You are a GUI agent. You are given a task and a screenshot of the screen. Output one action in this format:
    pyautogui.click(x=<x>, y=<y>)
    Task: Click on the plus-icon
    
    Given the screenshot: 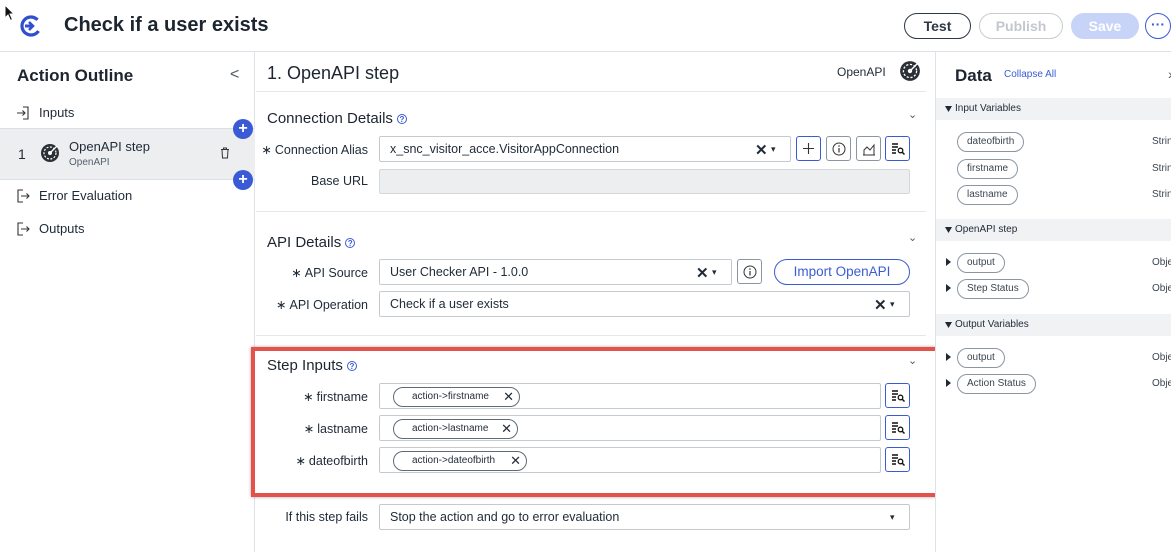 What is the action you would take?
    pyautogui.click(x=808, y=148)
    